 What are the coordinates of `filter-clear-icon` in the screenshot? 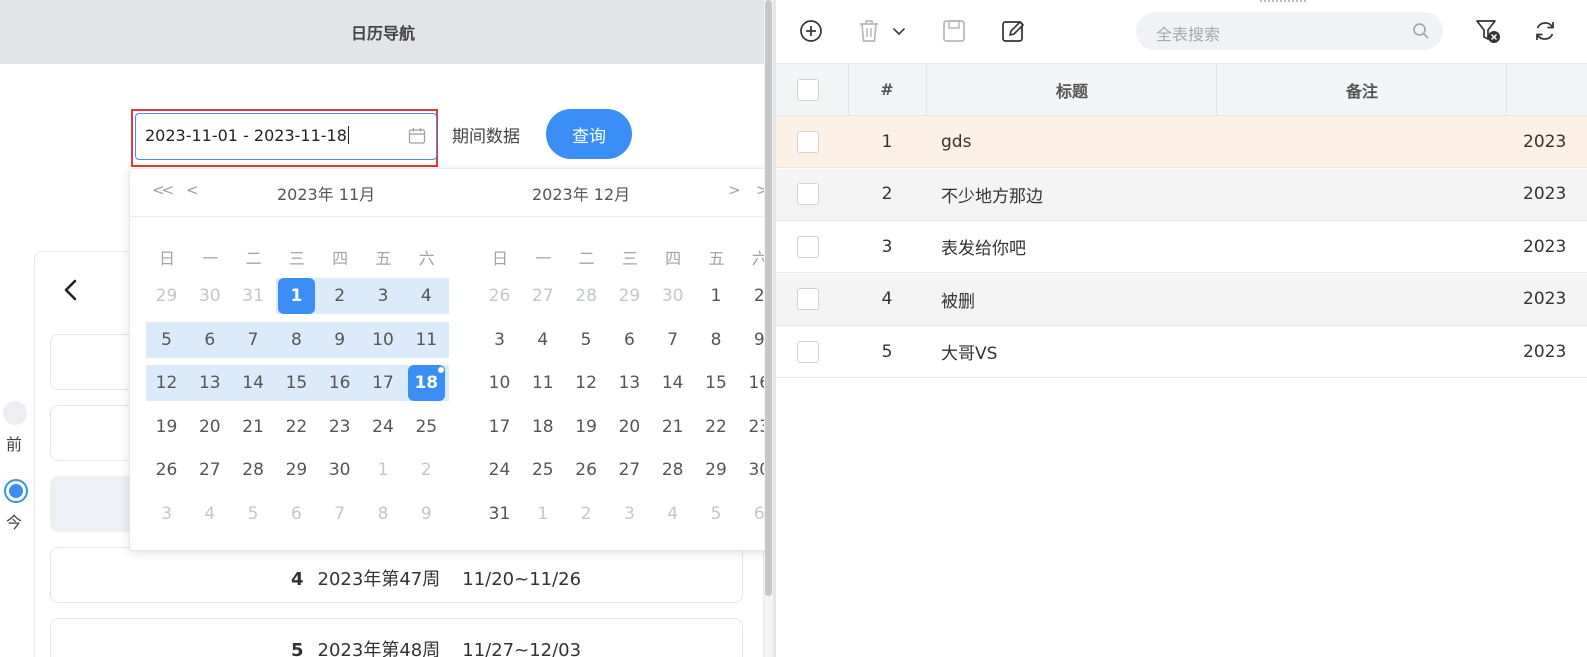 It's located at (1488, 31).